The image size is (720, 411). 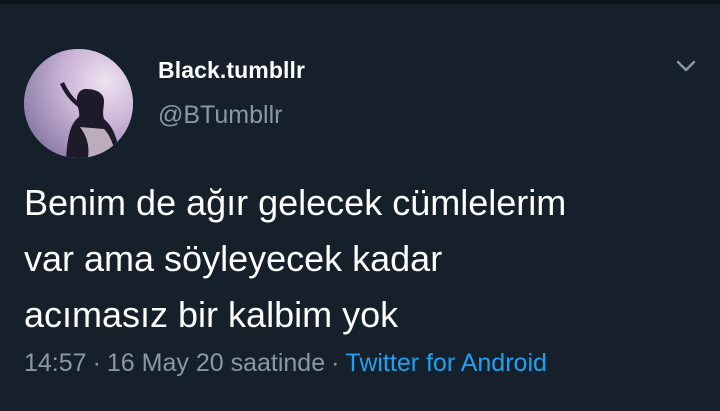 I want to click on avatar, so click(x=78, y=103).